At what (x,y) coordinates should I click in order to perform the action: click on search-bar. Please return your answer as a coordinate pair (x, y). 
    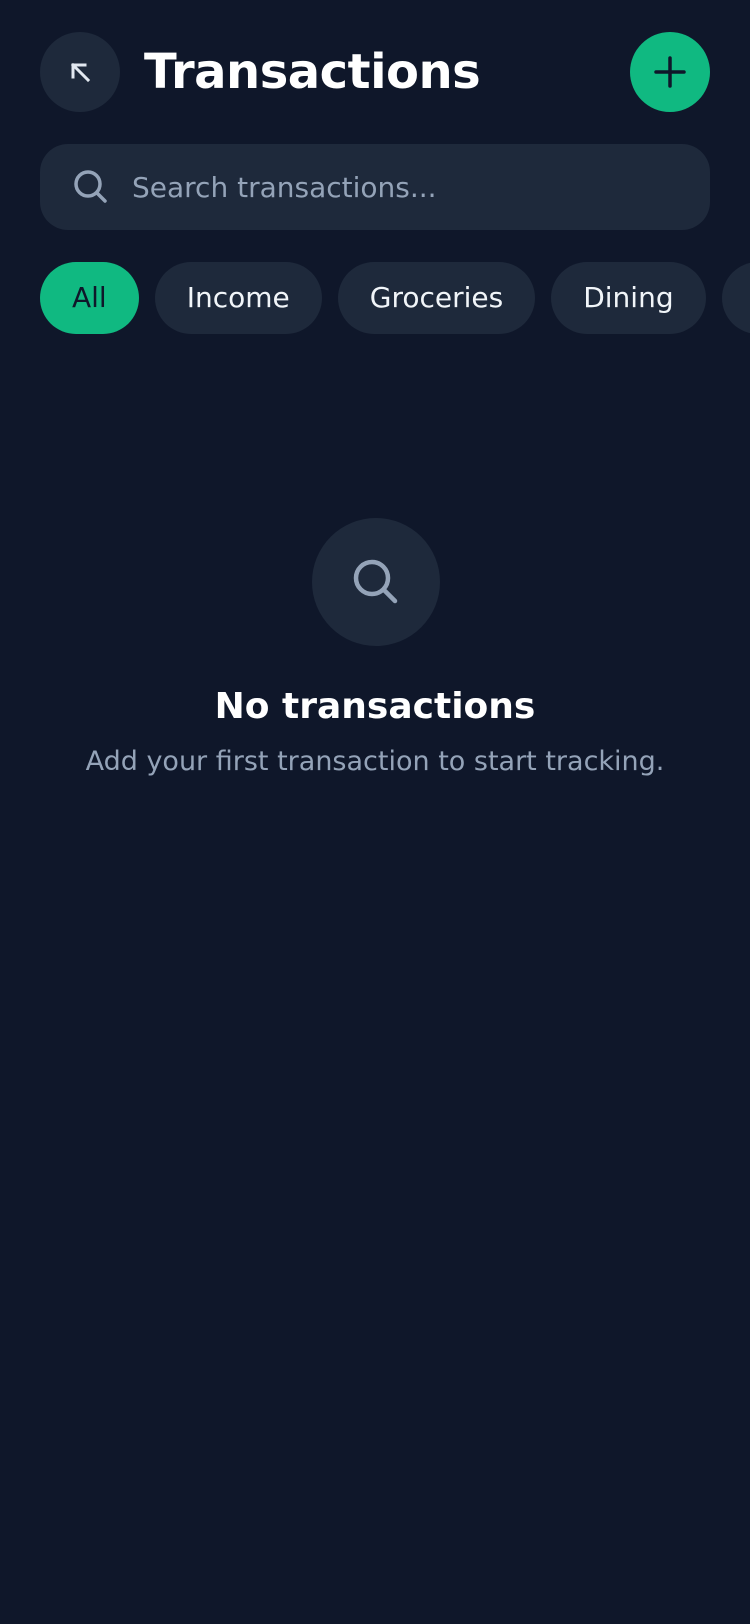
    Looking at the image, I should click on (375, 187).